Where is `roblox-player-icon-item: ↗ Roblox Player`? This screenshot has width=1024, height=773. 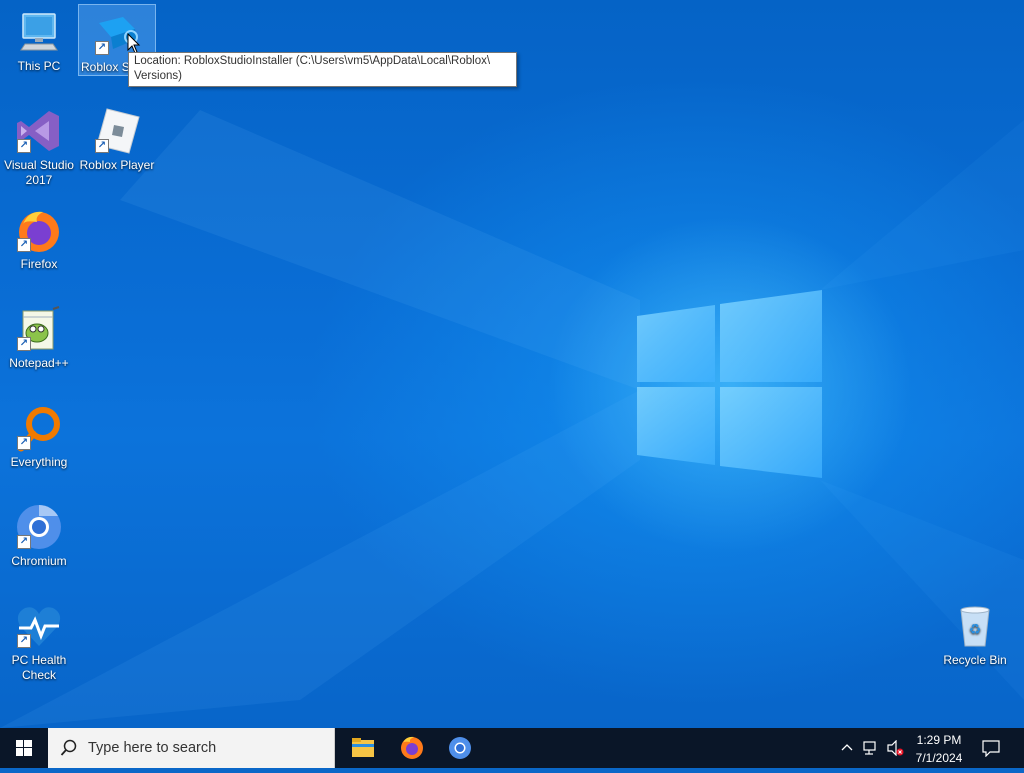 roblox-player-icon-item: ↗ Roblox Player is located at coordinates (117, 138).